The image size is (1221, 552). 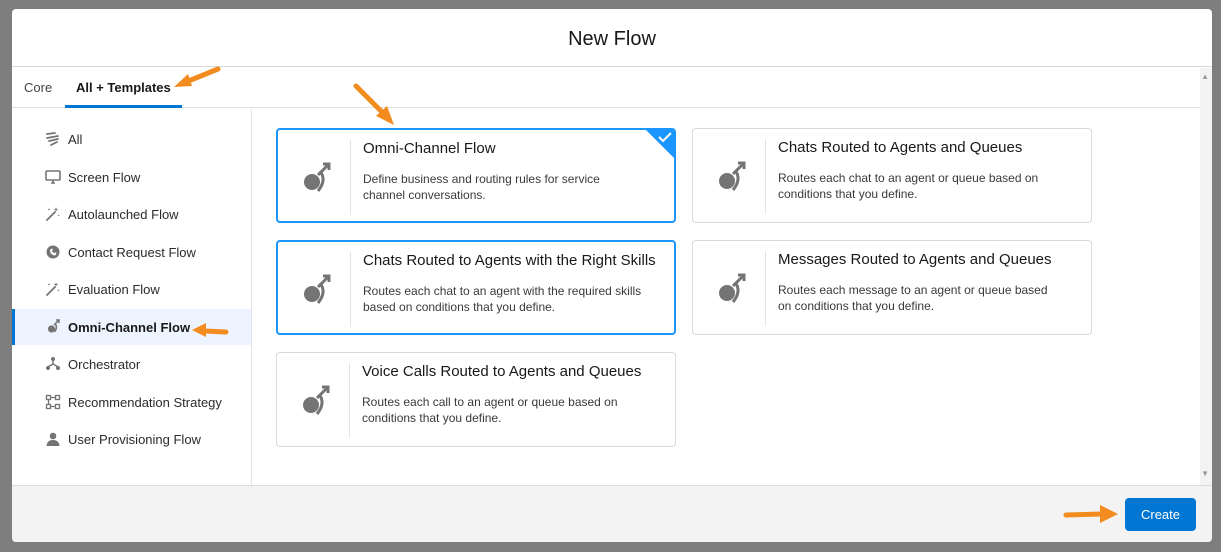 I want to click on modal-footer: Create, so click(x=612, y=513).